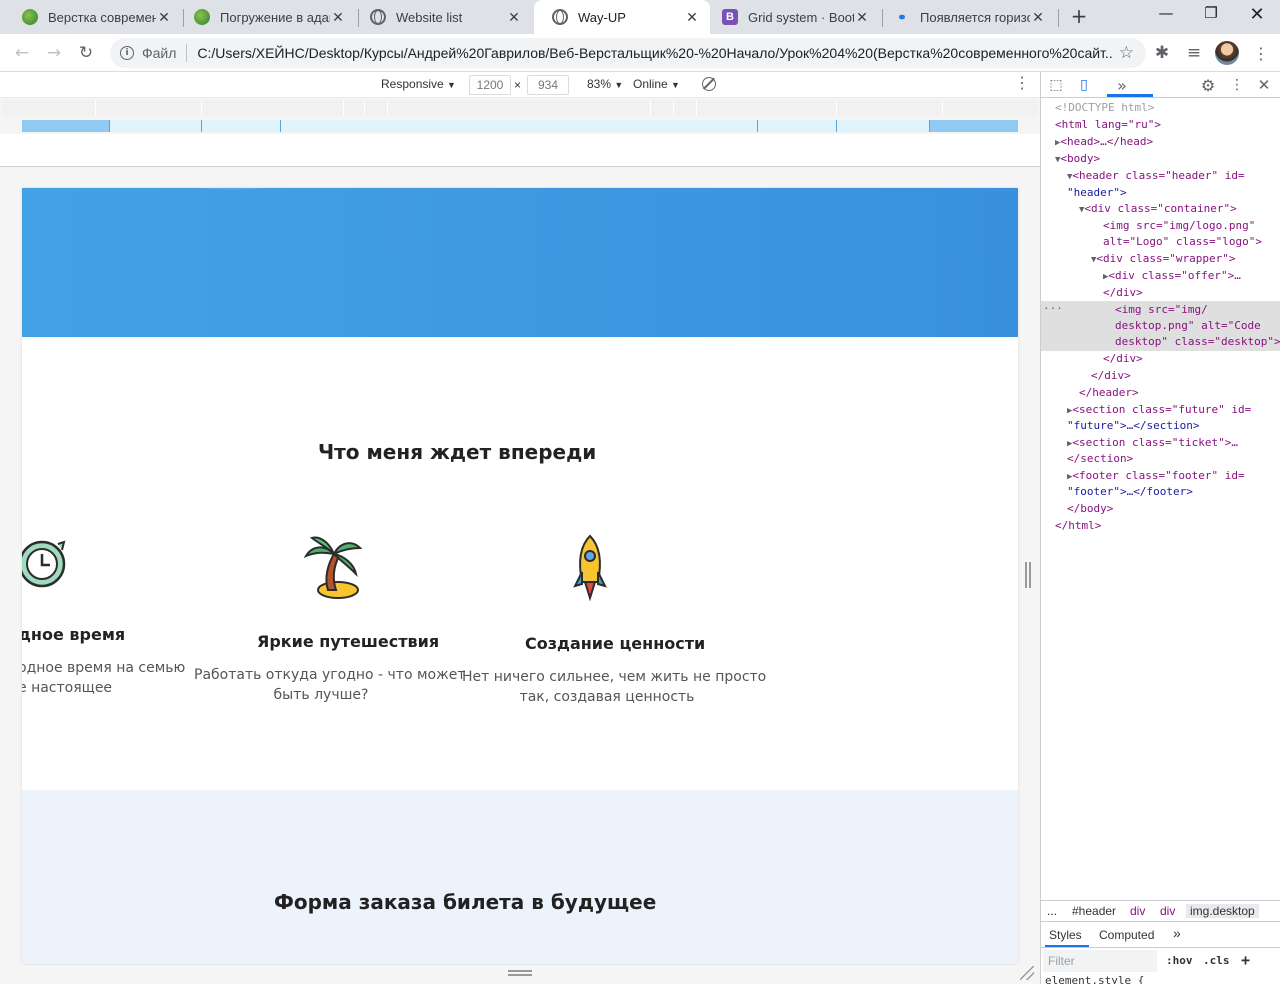 The width and height of the screenshot is (1280, 984). Describe the element at coordinates (1100, 459) in the screenshot. I see `ticket-close: </section>` at that location.